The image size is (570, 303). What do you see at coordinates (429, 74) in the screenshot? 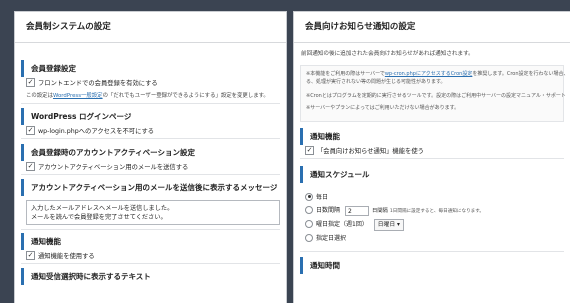
I see `cron-settings-link: wp-cron.phpにアクセスするCron設定` at bounding box center [429, 74].